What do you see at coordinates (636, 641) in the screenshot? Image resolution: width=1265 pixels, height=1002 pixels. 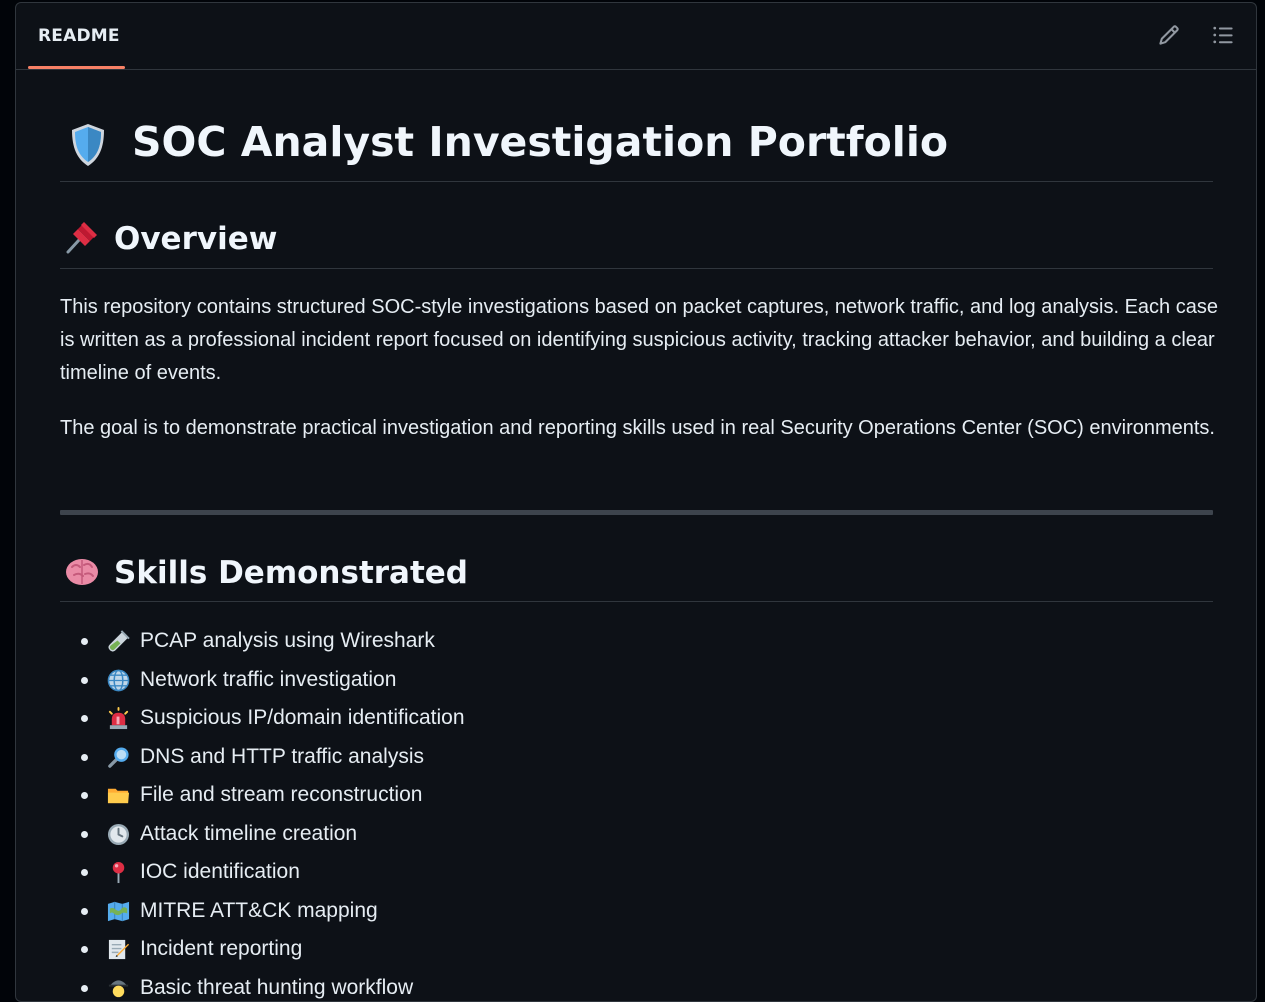 I see `list-item: PCAP analysis using Wireshark` at bounding box center [636, 641].